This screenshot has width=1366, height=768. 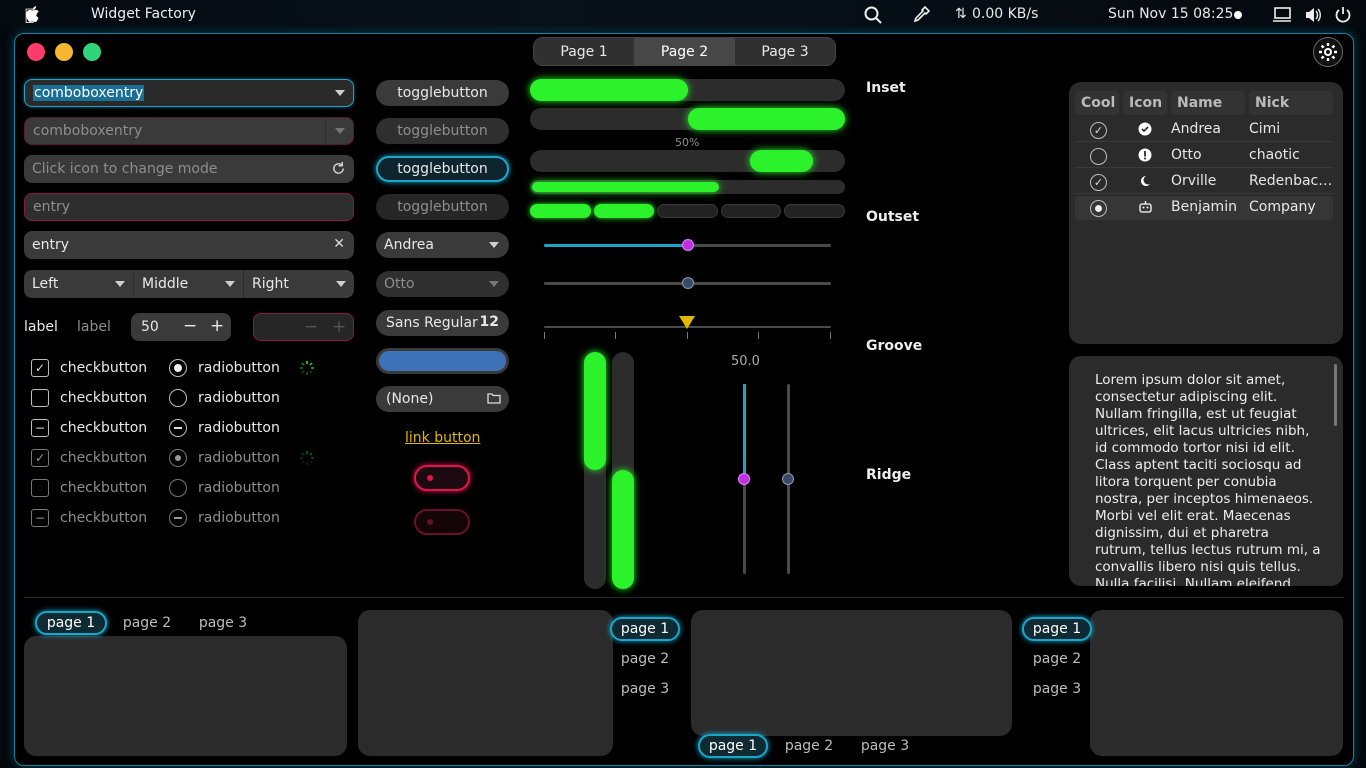 I want to click on entry-with-clear: entry ✕, so click(x=189, y=245).